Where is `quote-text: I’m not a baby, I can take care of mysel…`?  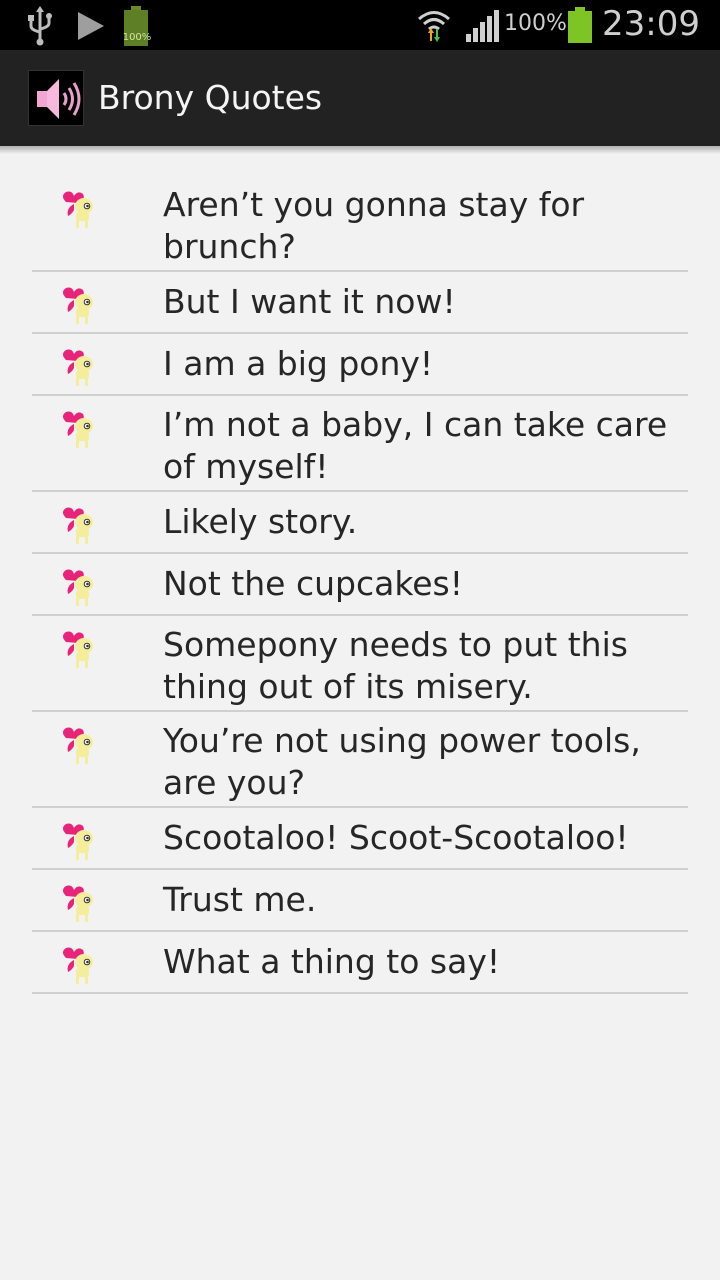 quote-text: I’m not a baby, I can take care of mysel… is located at coordinates (415, 445).